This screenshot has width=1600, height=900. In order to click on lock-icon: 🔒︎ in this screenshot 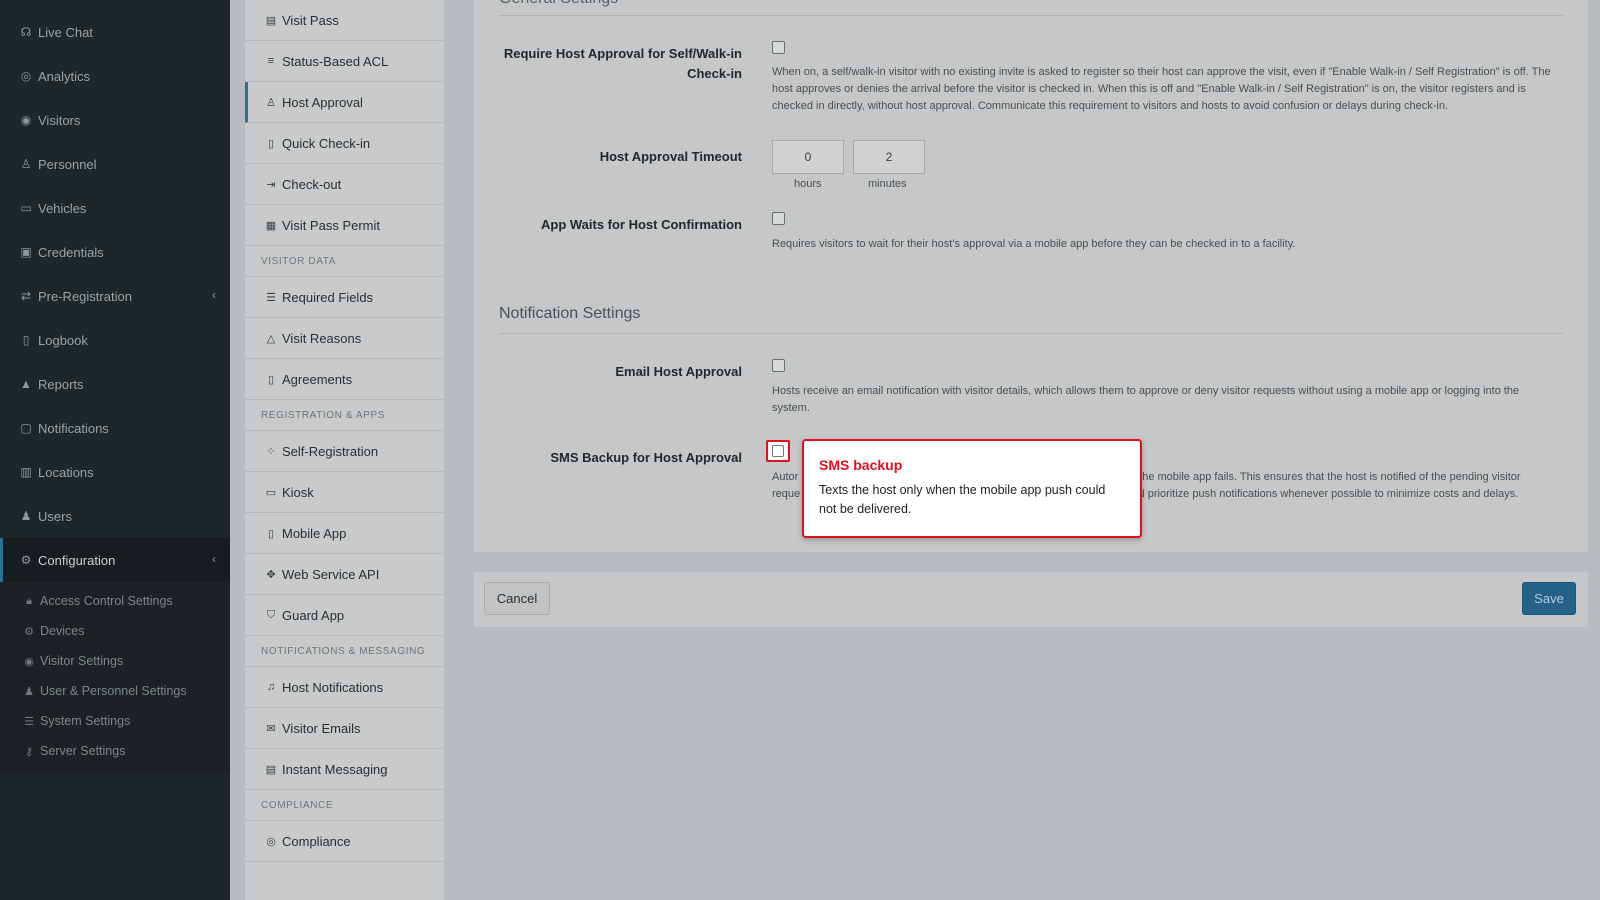, I will do `click(29, 600)`.